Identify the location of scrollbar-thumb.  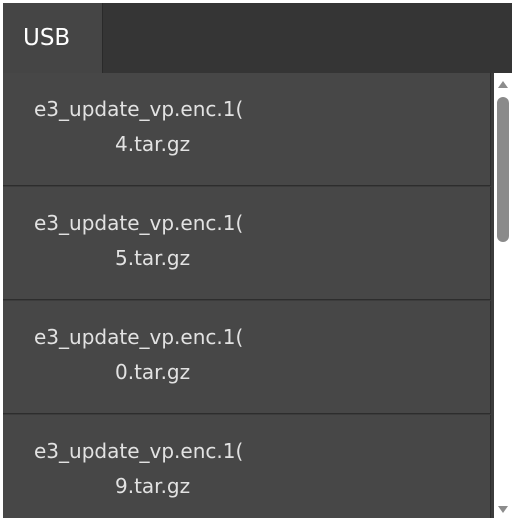
(503, 169).